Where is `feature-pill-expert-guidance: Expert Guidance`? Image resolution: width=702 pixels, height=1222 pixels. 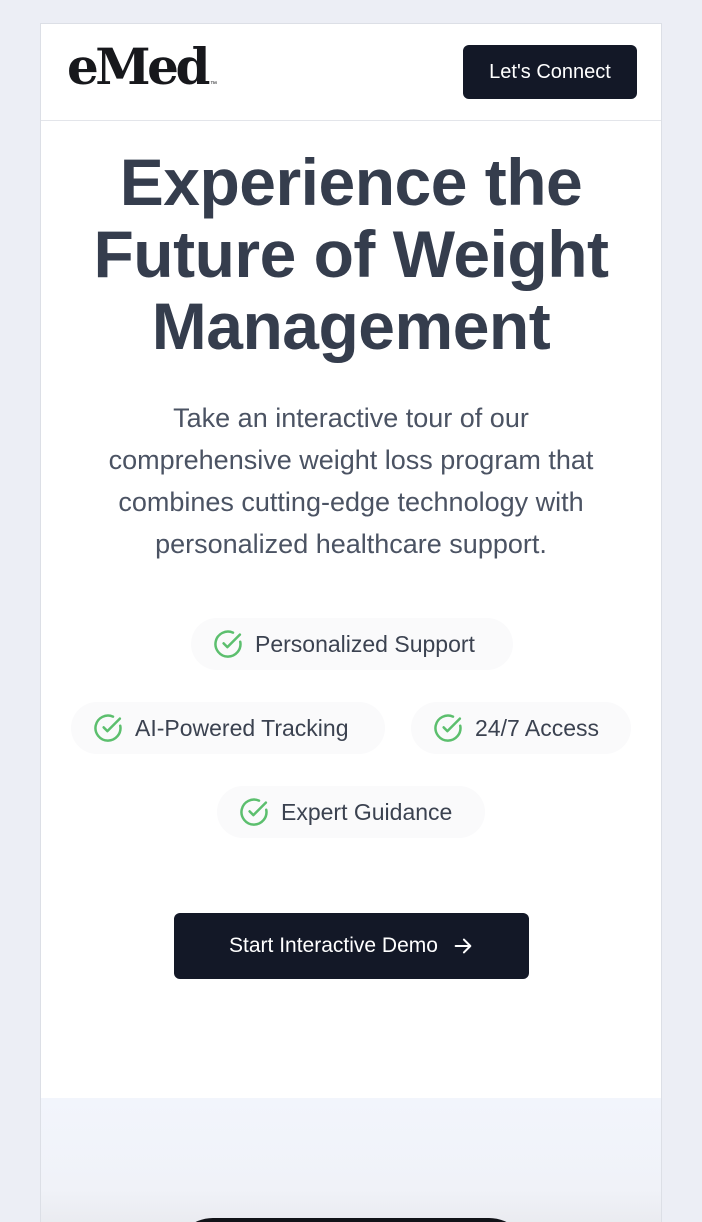 feature-pill-expert-guidance: Expert Guidance is located at coordinates (351, 812).